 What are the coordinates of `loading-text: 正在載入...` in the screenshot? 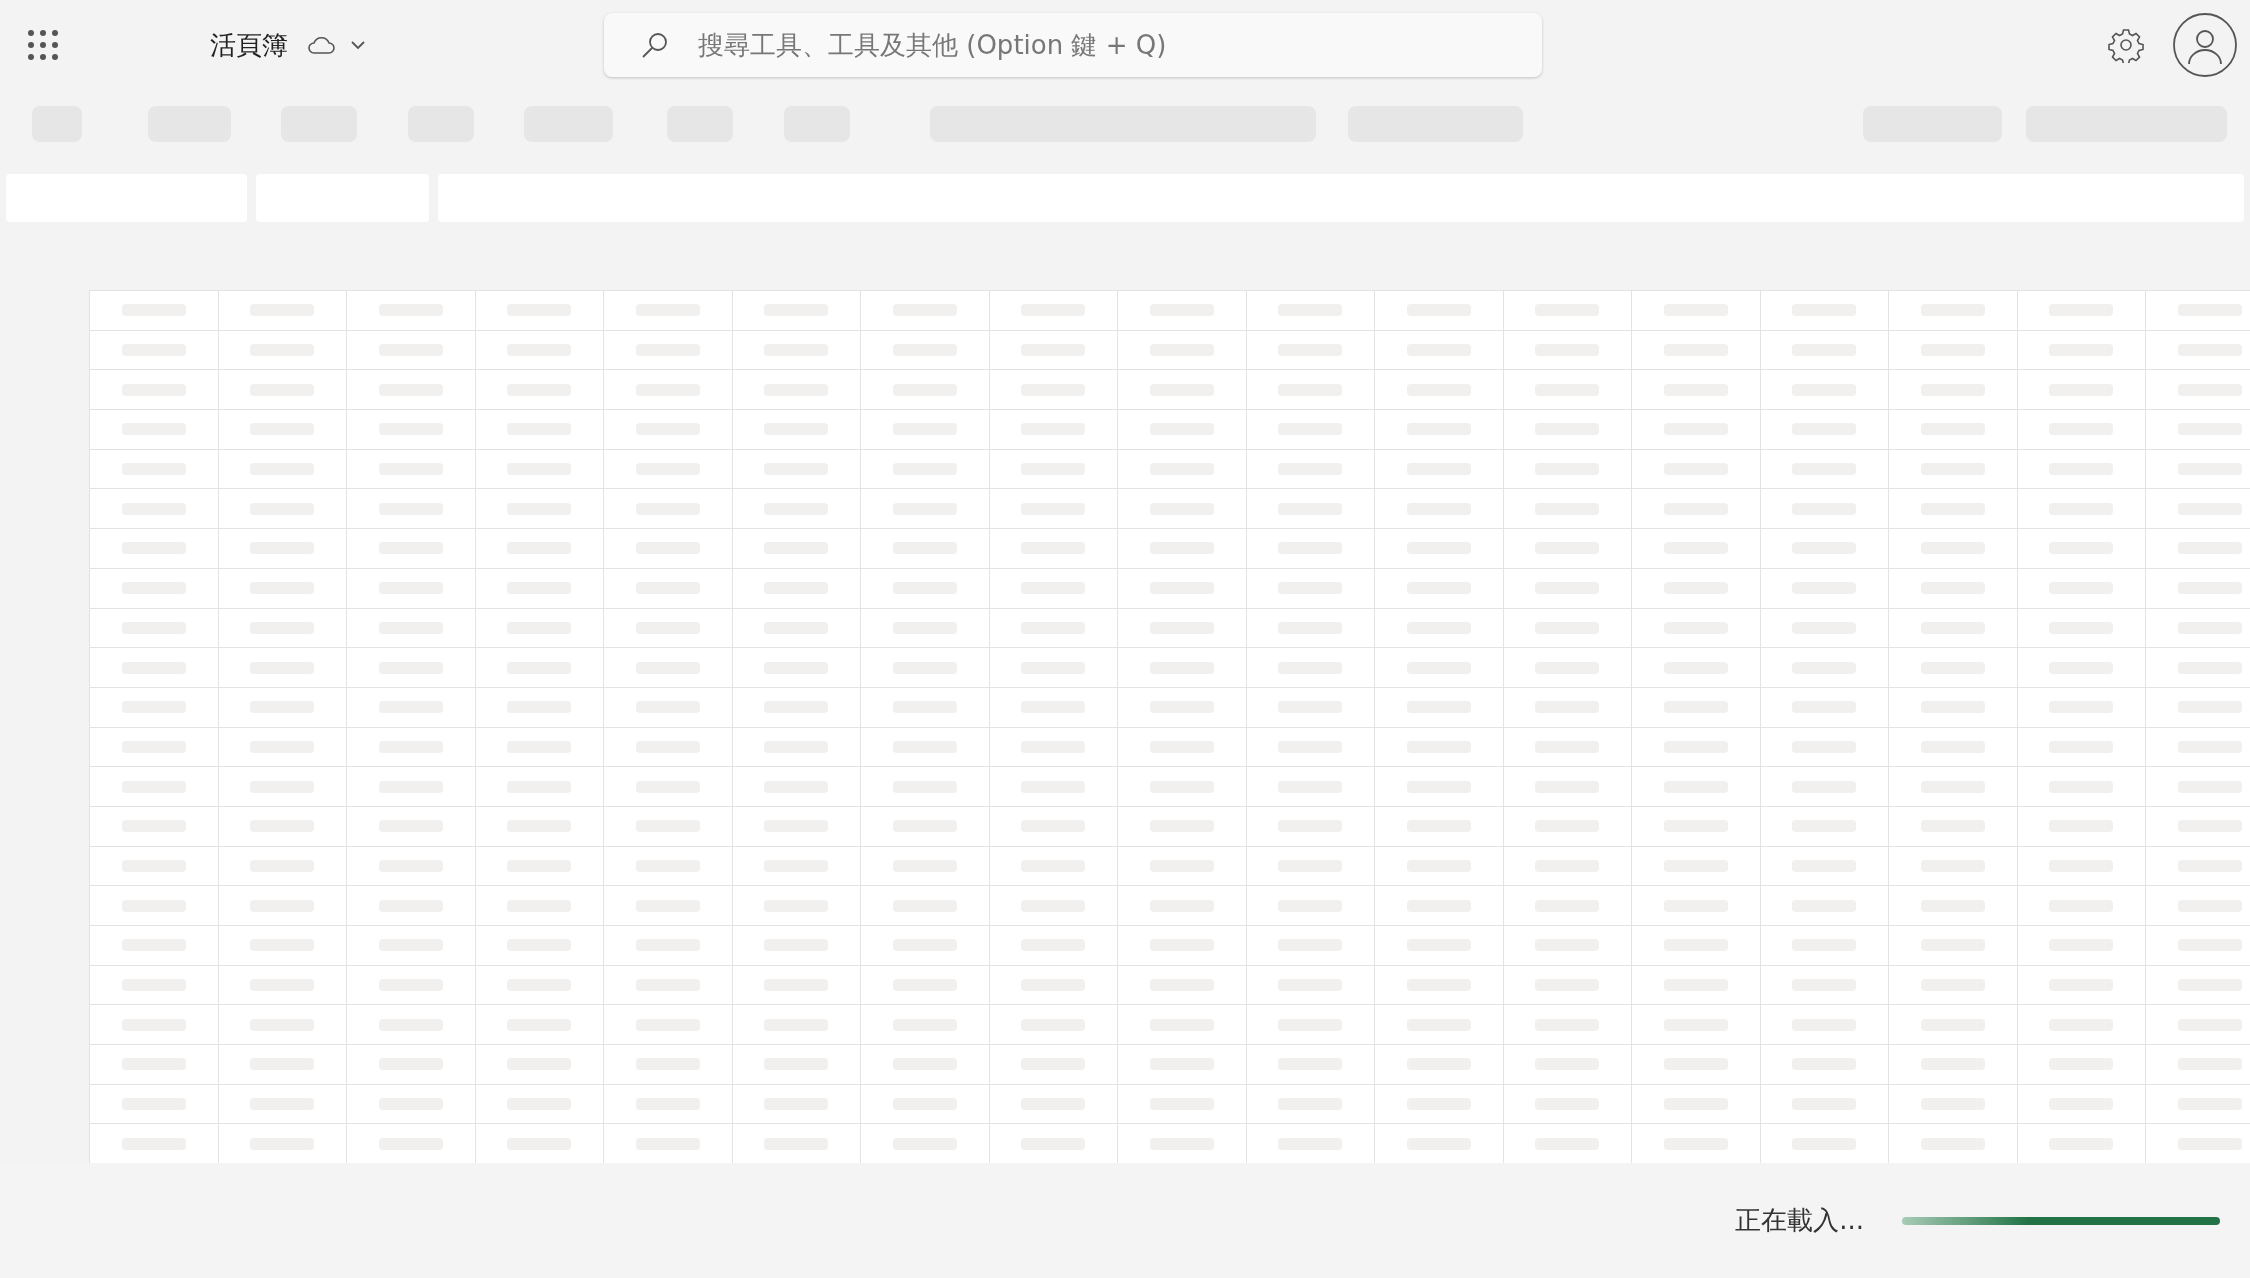 It's located at (1799, 1220).